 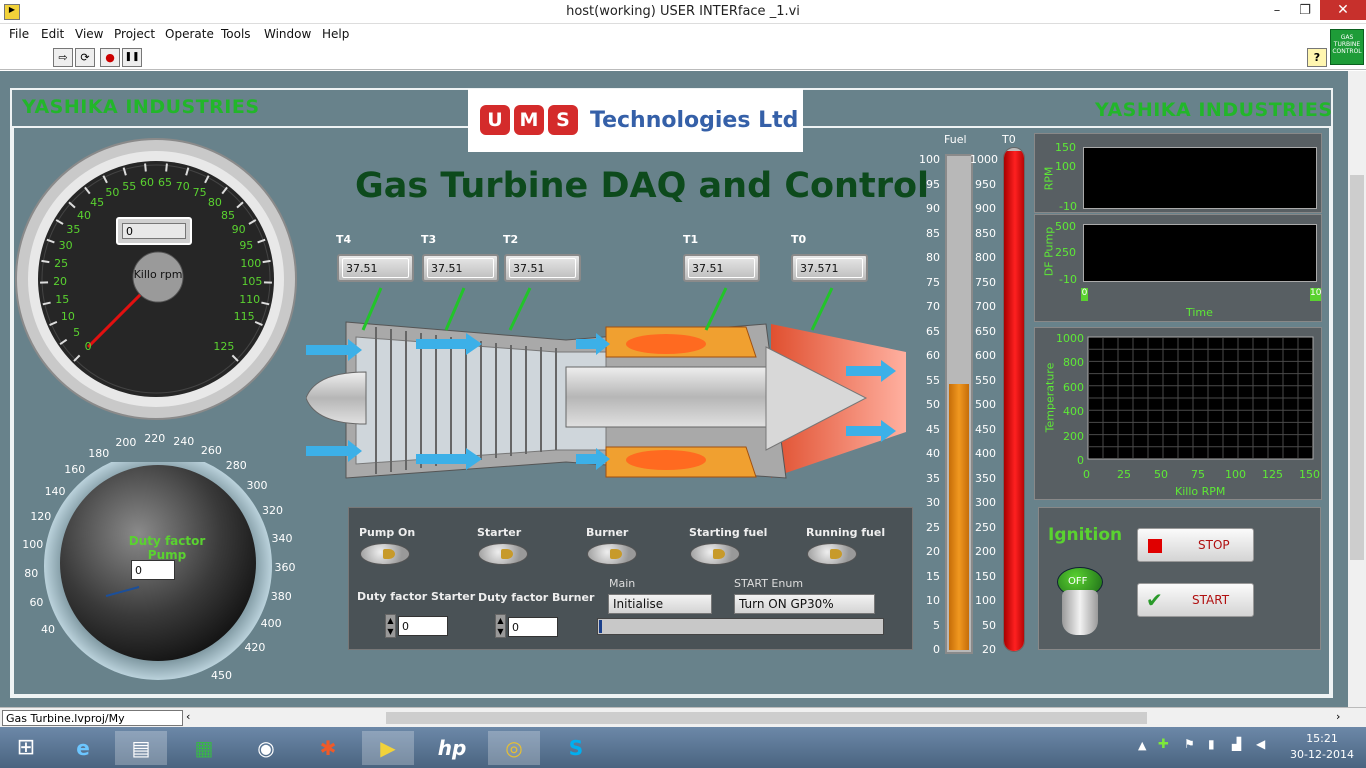 What do you see at coordinates (423, 626) in the screenshot?
I see `duty-starter-input: 0` at bounding box center [423, 626].